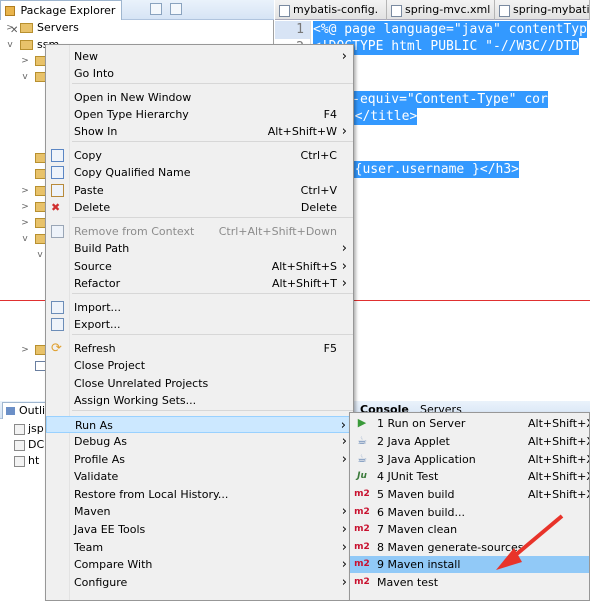 The width and height of the screenshot is (590, 601). Describe the element at coordinates (469, 423) in the screenshot. I see `run-as-item-1-run-on-server: ▶ 1 Run on Server Alt+Shift+X,` at that location.